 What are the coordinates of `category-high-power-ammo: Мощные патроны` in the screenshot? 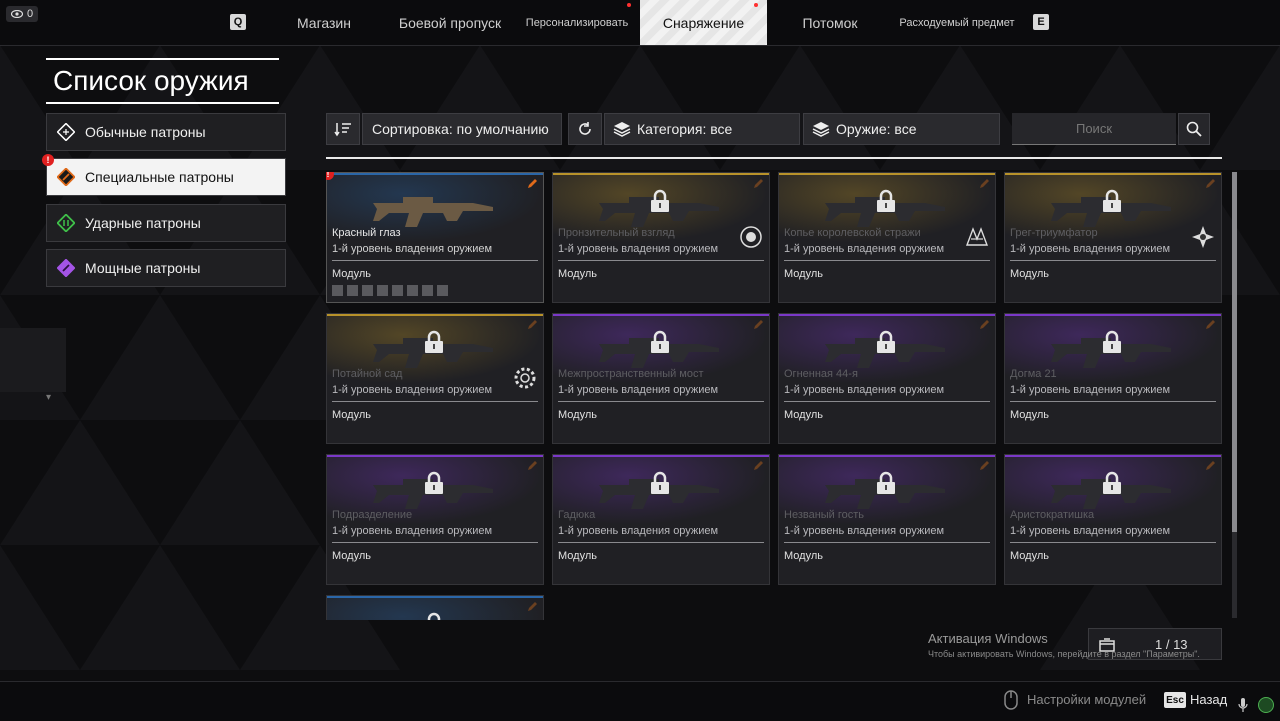 It's located at (166, 268).